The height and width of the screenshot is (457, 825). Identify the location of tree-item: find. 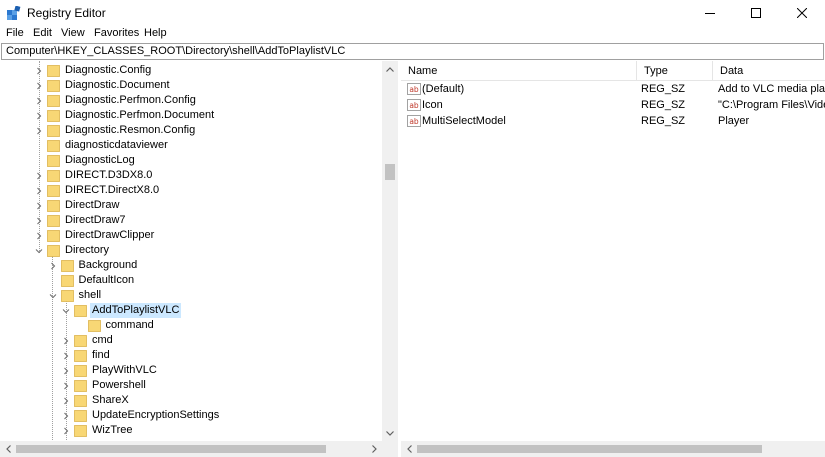
(87, 355).